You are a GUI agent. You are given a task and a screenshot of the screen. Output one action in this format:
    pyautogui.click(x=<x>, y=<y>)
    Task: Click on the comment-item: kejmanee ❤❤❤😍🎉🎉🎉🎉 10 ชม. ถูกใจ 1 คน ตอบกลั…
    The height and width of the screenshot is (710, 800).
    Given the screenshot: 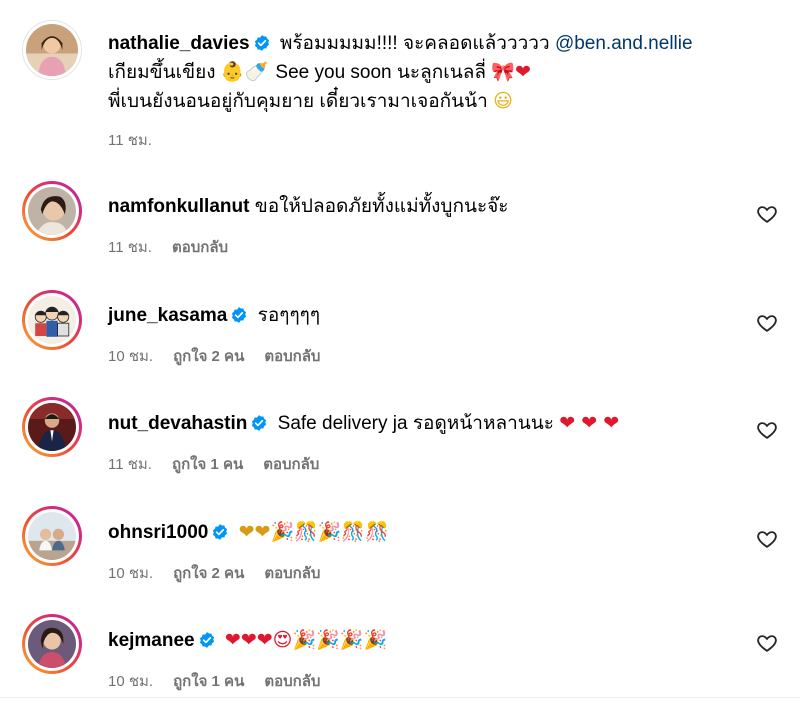 What is the action you would take?
    pyautogui.click(x=411, y=659)
    